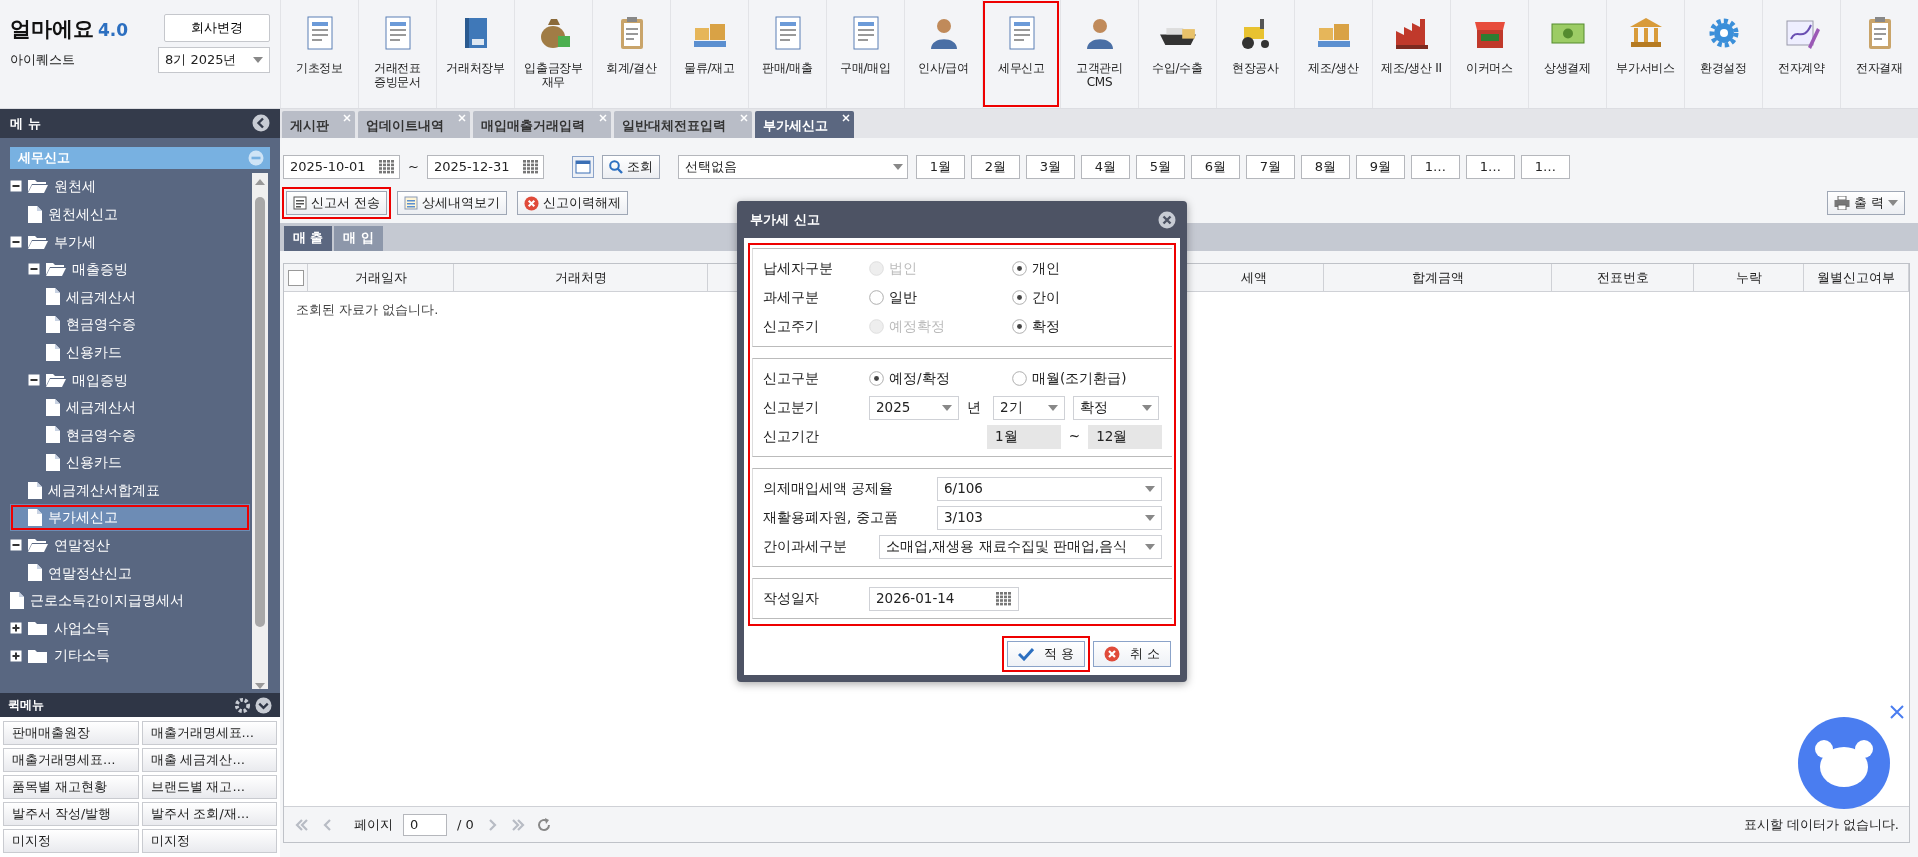 Image resolution: width=1918 pixels, height=857 pixels. What do you see at coordinates (553, 54) in the screenshot?
I see `toolbar-button: 입출금장부 재무` at bounding box center [553, 54].